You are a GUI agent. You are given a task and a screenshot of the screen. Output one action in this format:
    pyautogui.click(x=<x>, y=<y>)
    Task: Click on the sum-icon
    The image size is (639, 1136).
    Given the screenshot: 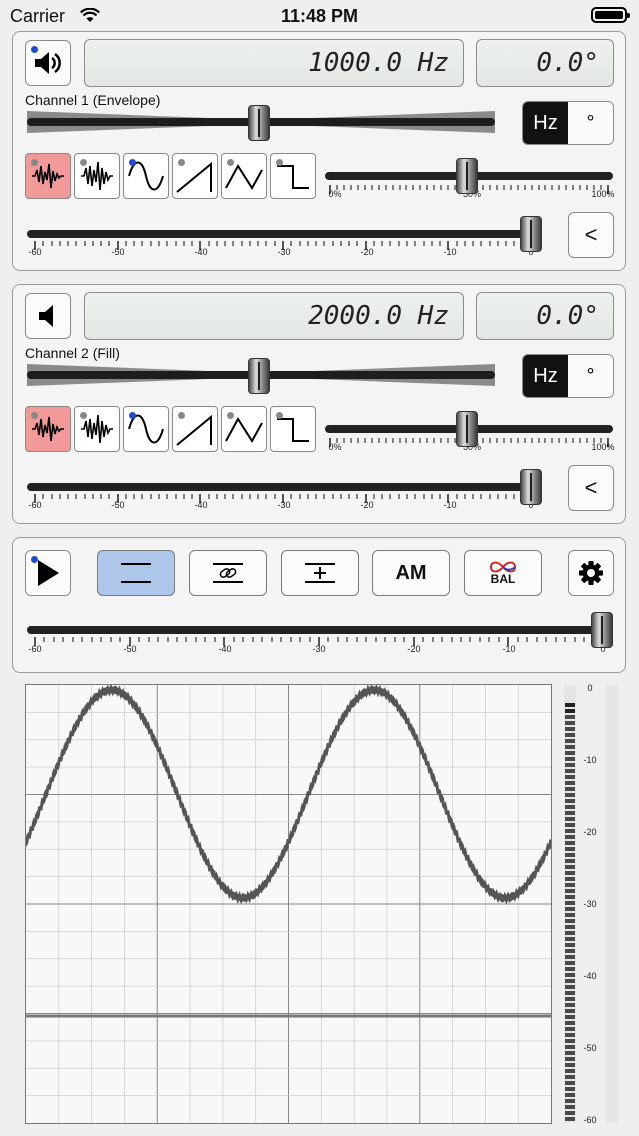 What is the action you would take?
    pyautogui.click(x=320, y=573)
    